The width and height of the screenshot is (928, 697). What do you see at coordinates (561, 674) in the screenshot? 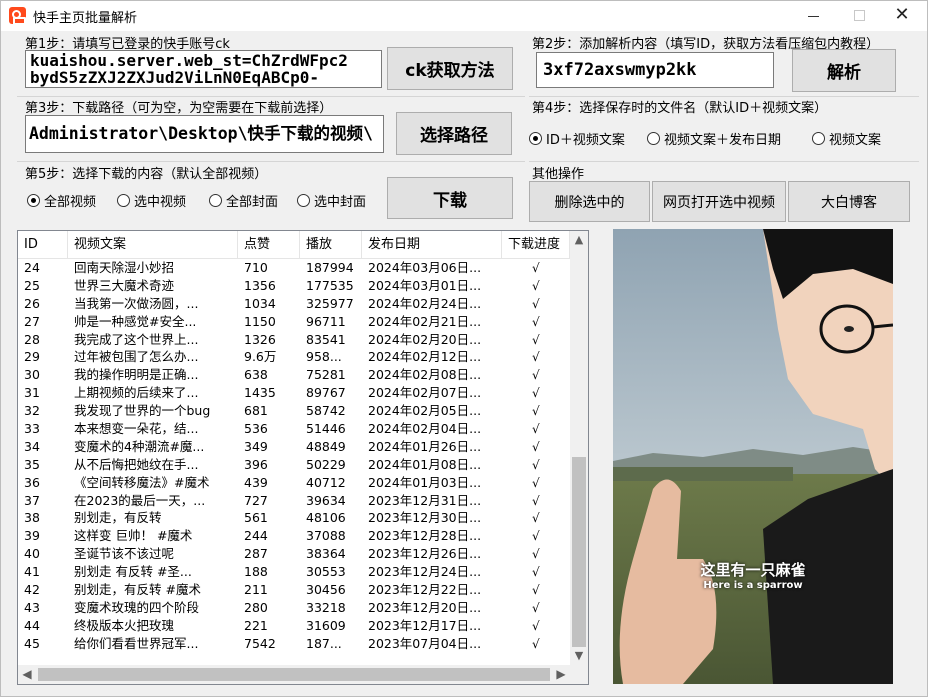
I see `scroll-right-icon: ▶` at bounding box center [561, 674].